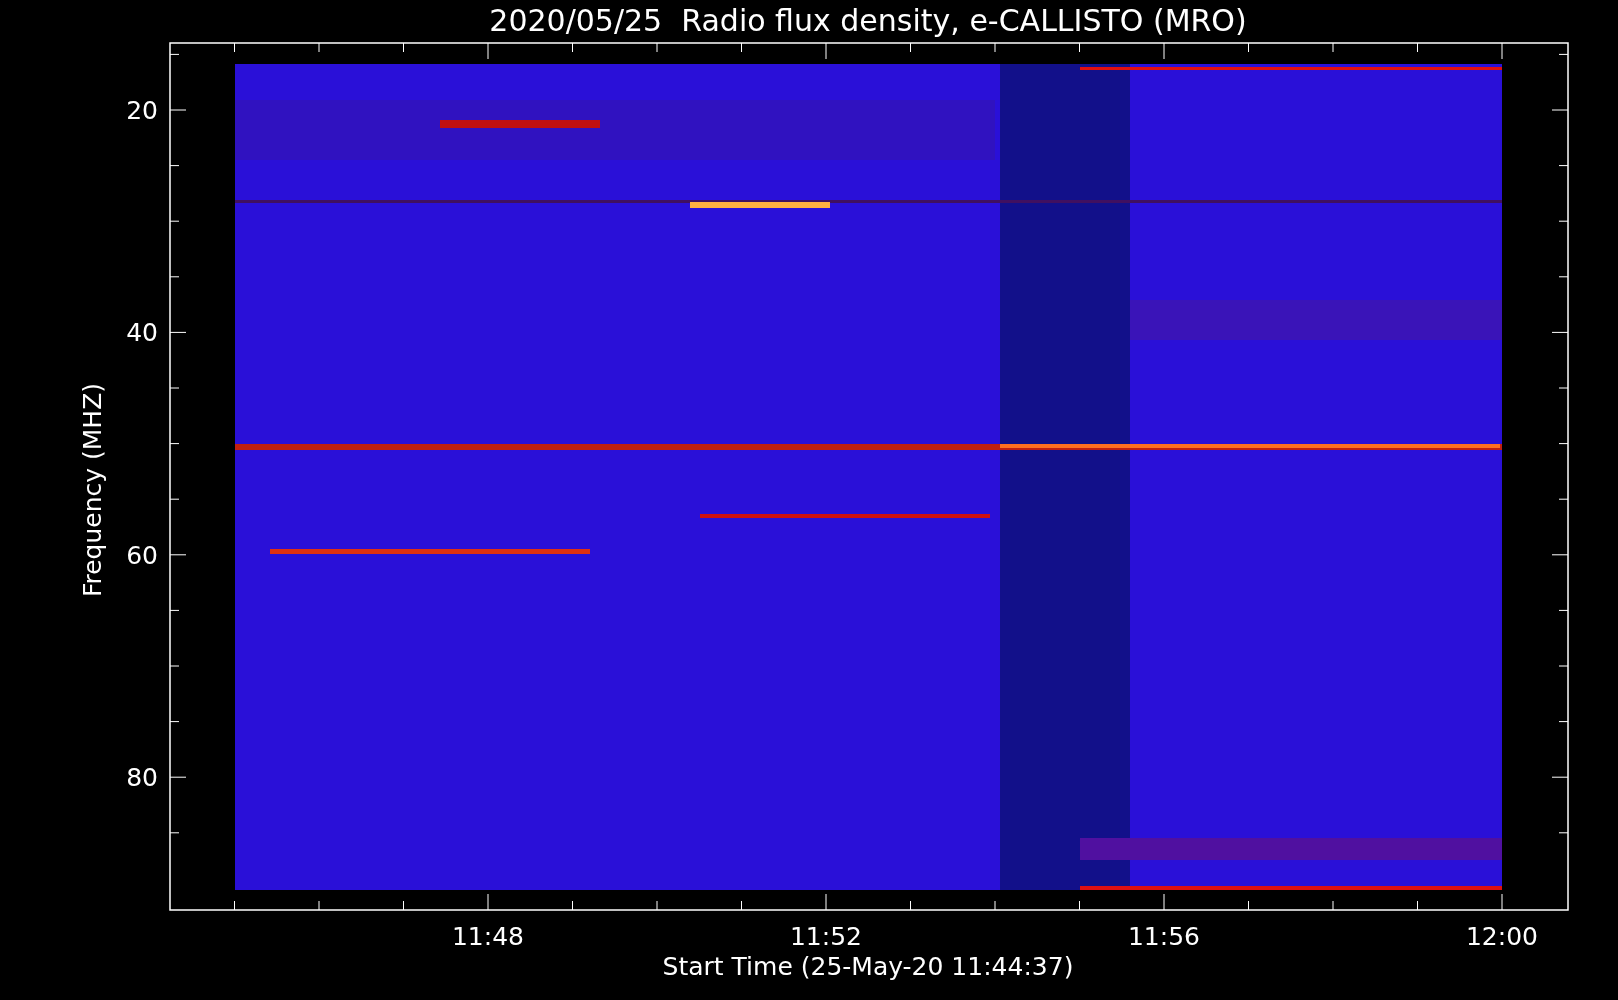  Describe the element at coordinates (142, 333) in the screenshot. I see `y-tick-label: 40` at that location.